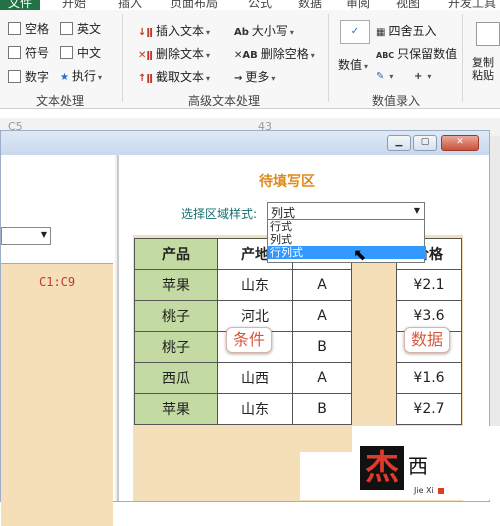 This screenshot has height=526, width=500. I want to click on check-number: 数字, so click(28, 76).